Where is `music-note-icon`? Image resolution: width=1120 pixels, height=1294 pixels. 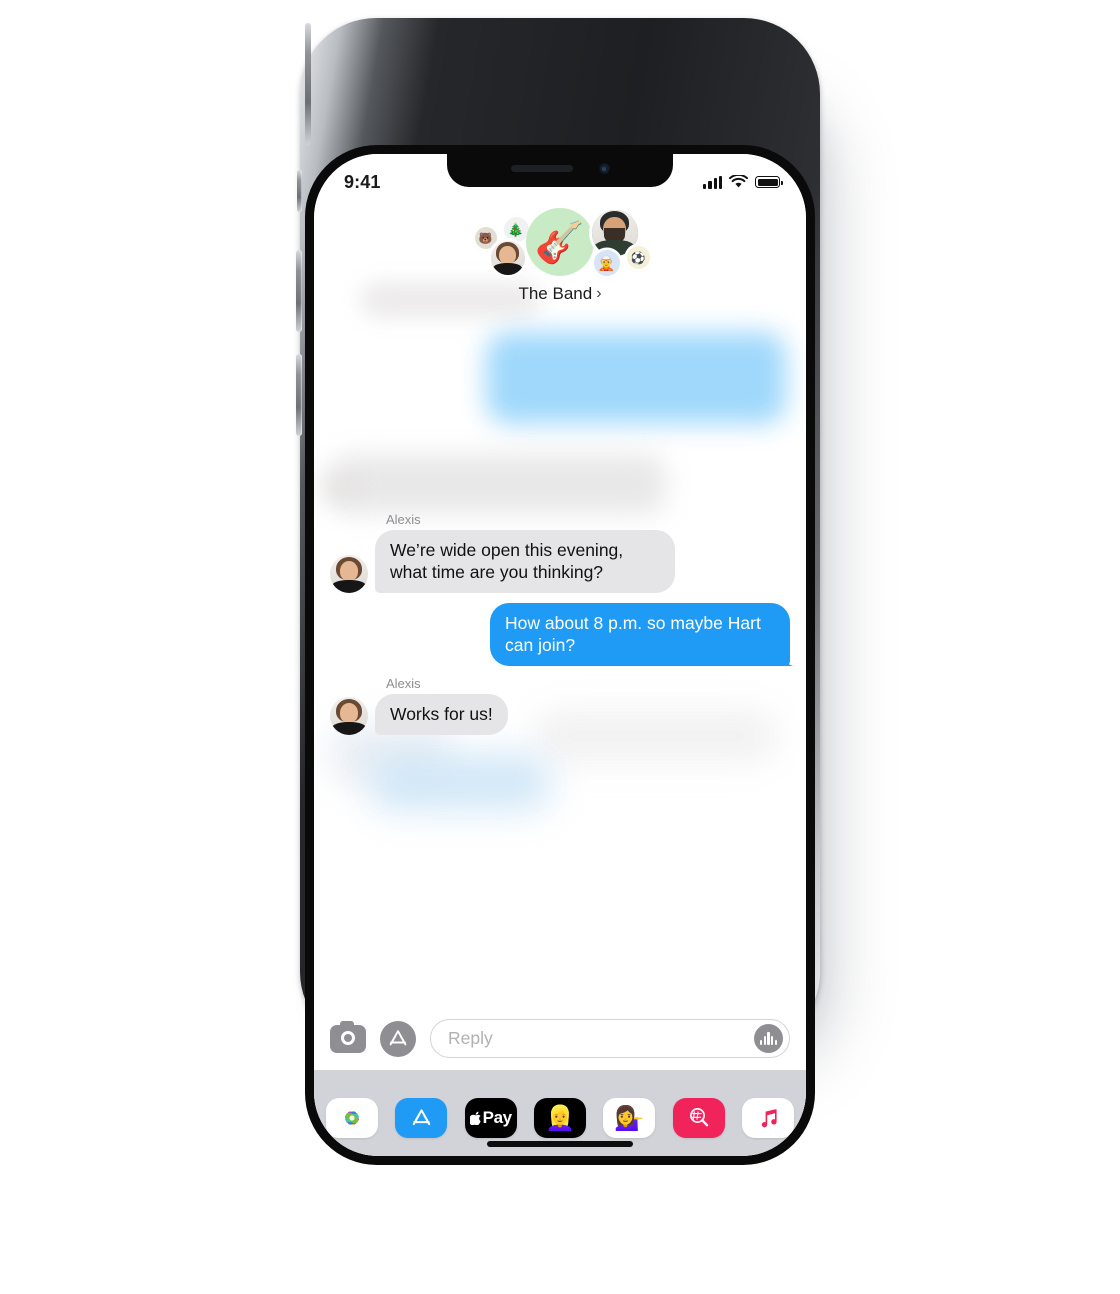 music-note-icon is located at coordinates (769, 1118).